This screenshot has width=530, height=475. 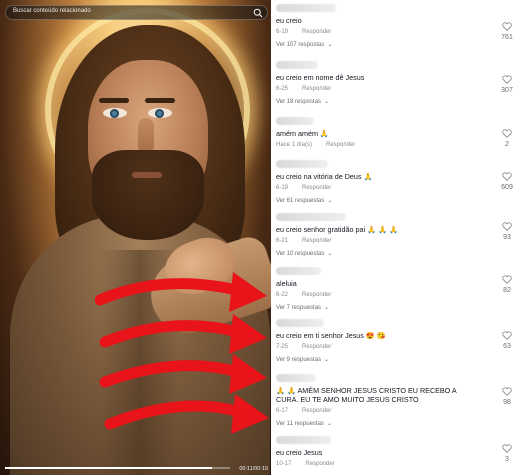 What do you see at coordinates (294, 145) in the screenshot?
I see `comment-date: Hace 1 día(s)` at bounding box center [294, 145].